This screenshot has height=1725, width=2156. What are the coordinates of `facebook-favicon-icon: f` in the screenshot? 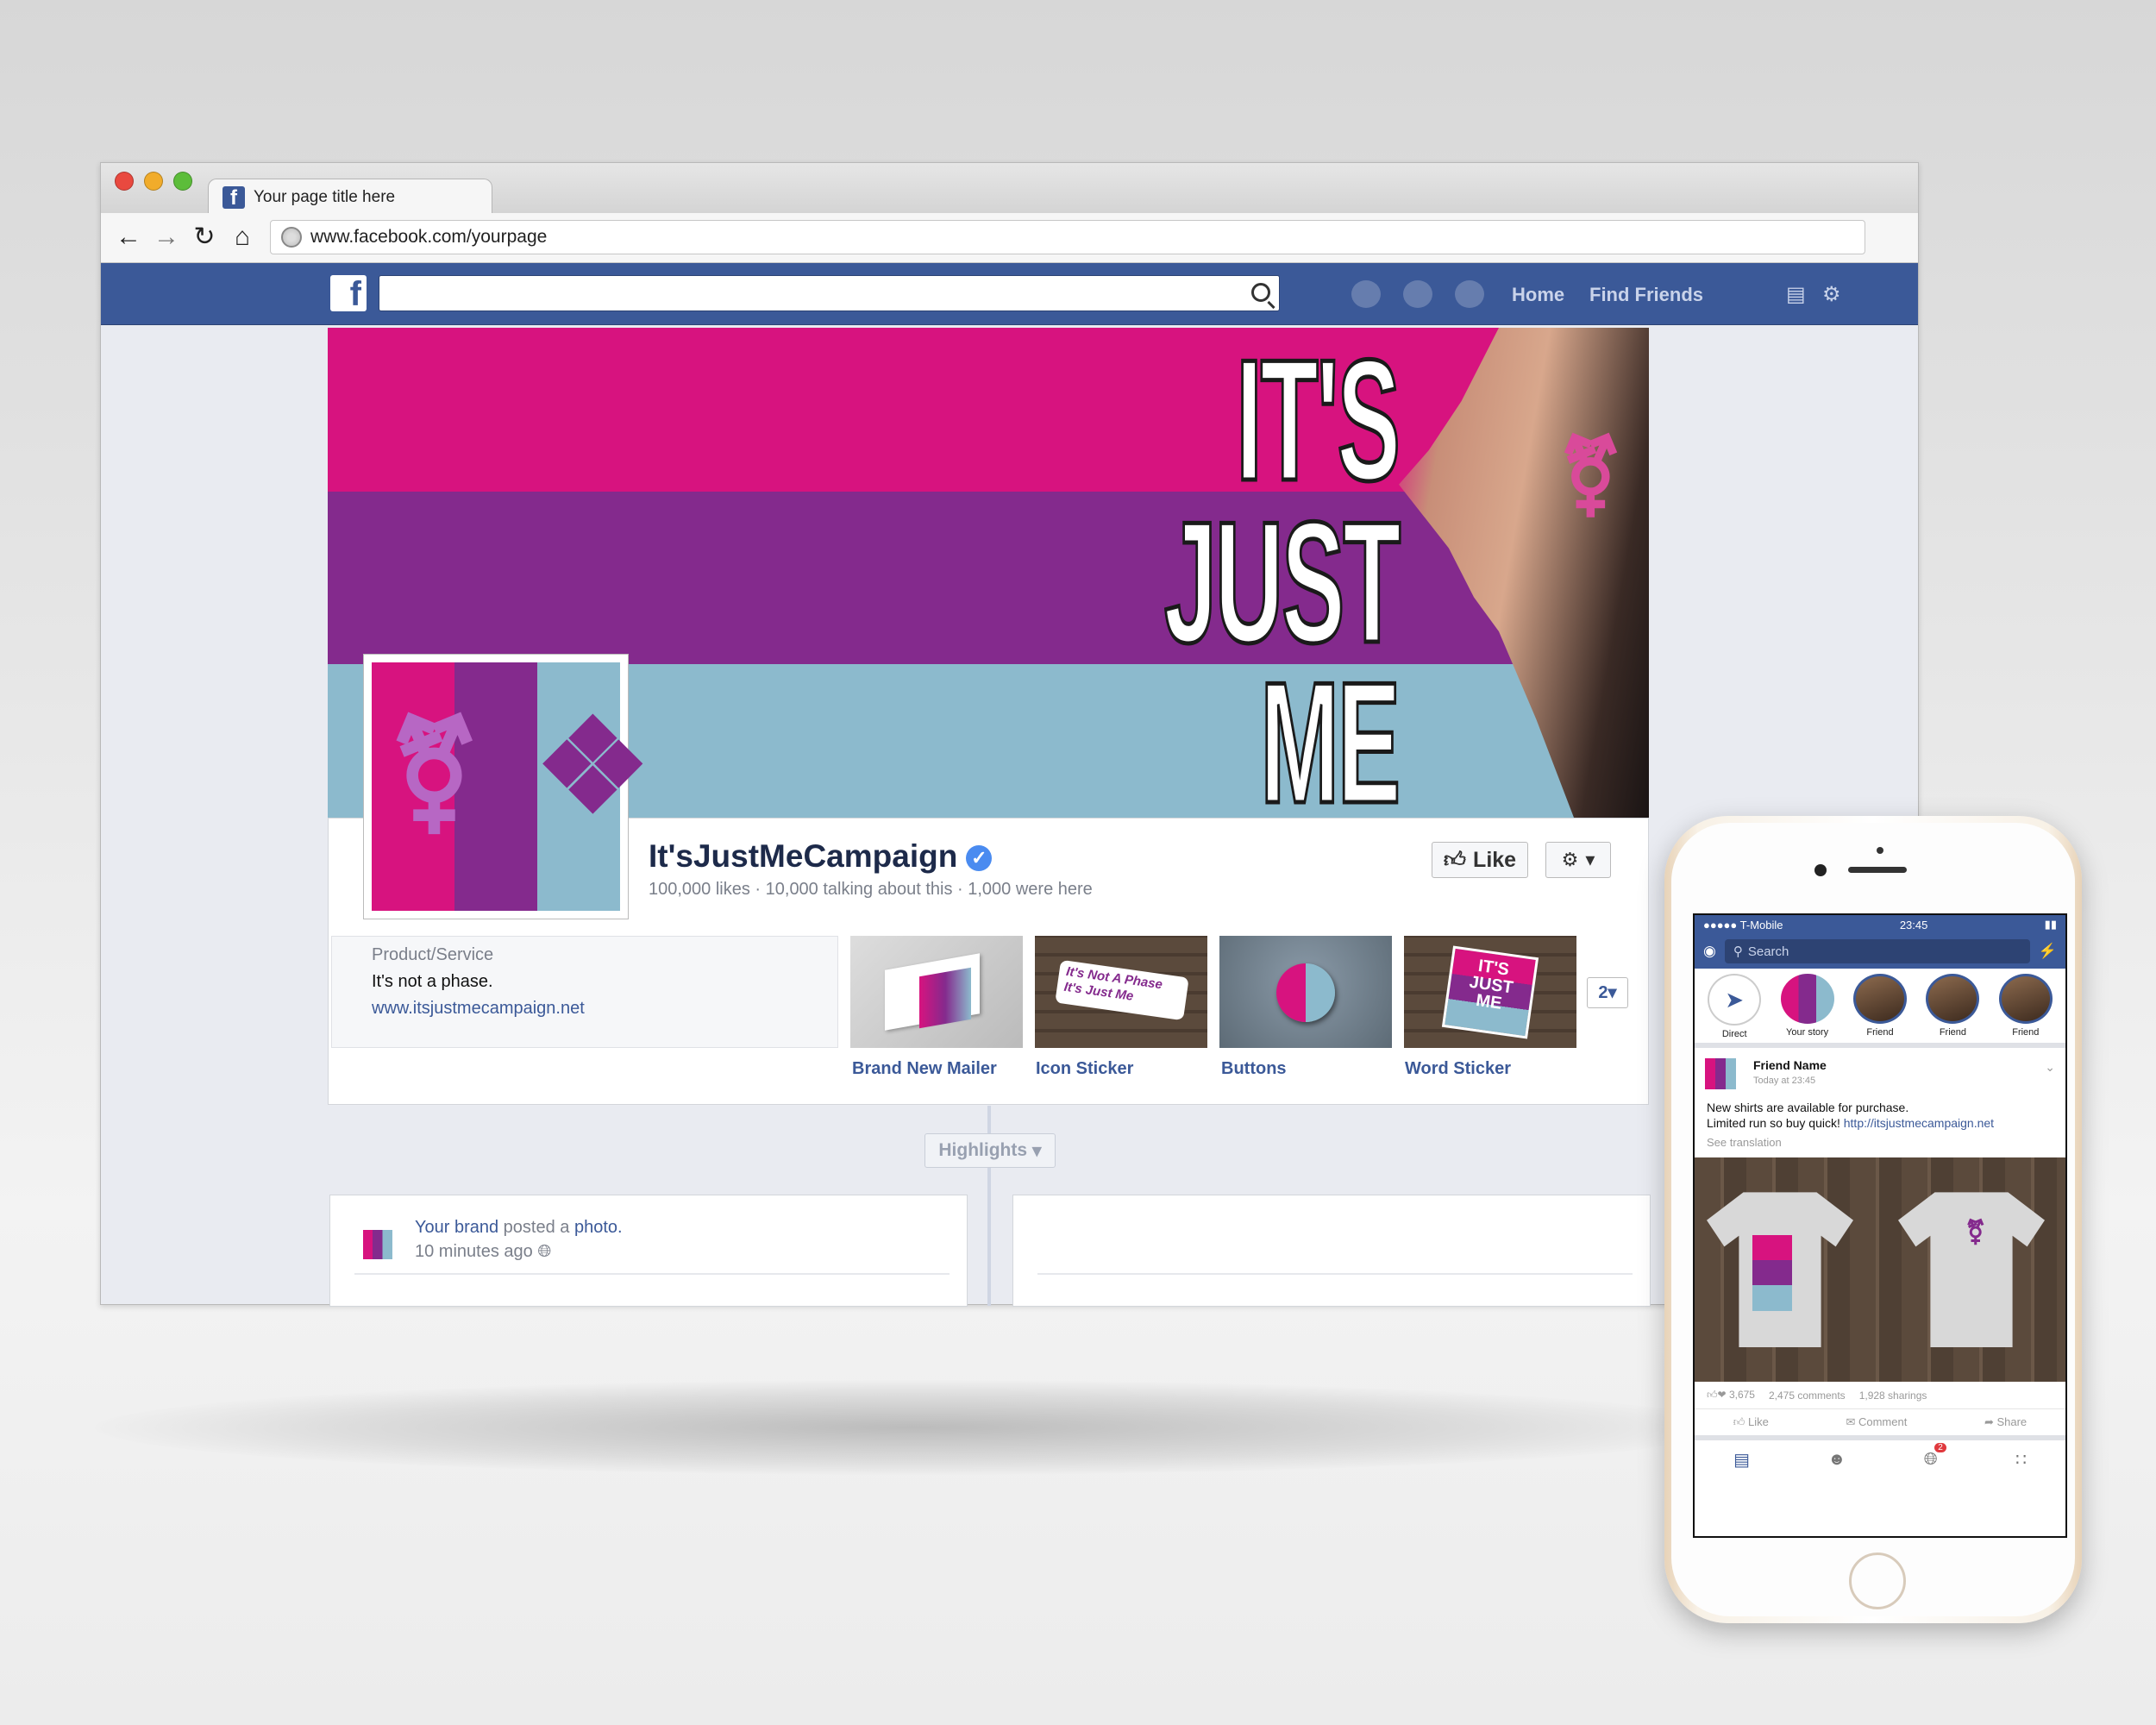 It's located at (234, 197).